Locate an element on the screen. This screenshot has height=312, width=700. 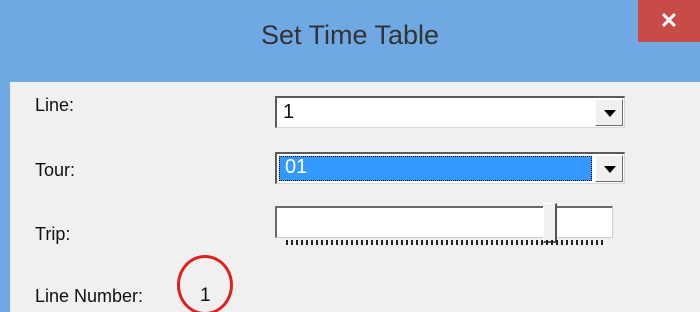
line-label: Line: is located at coordinates (55, 105).